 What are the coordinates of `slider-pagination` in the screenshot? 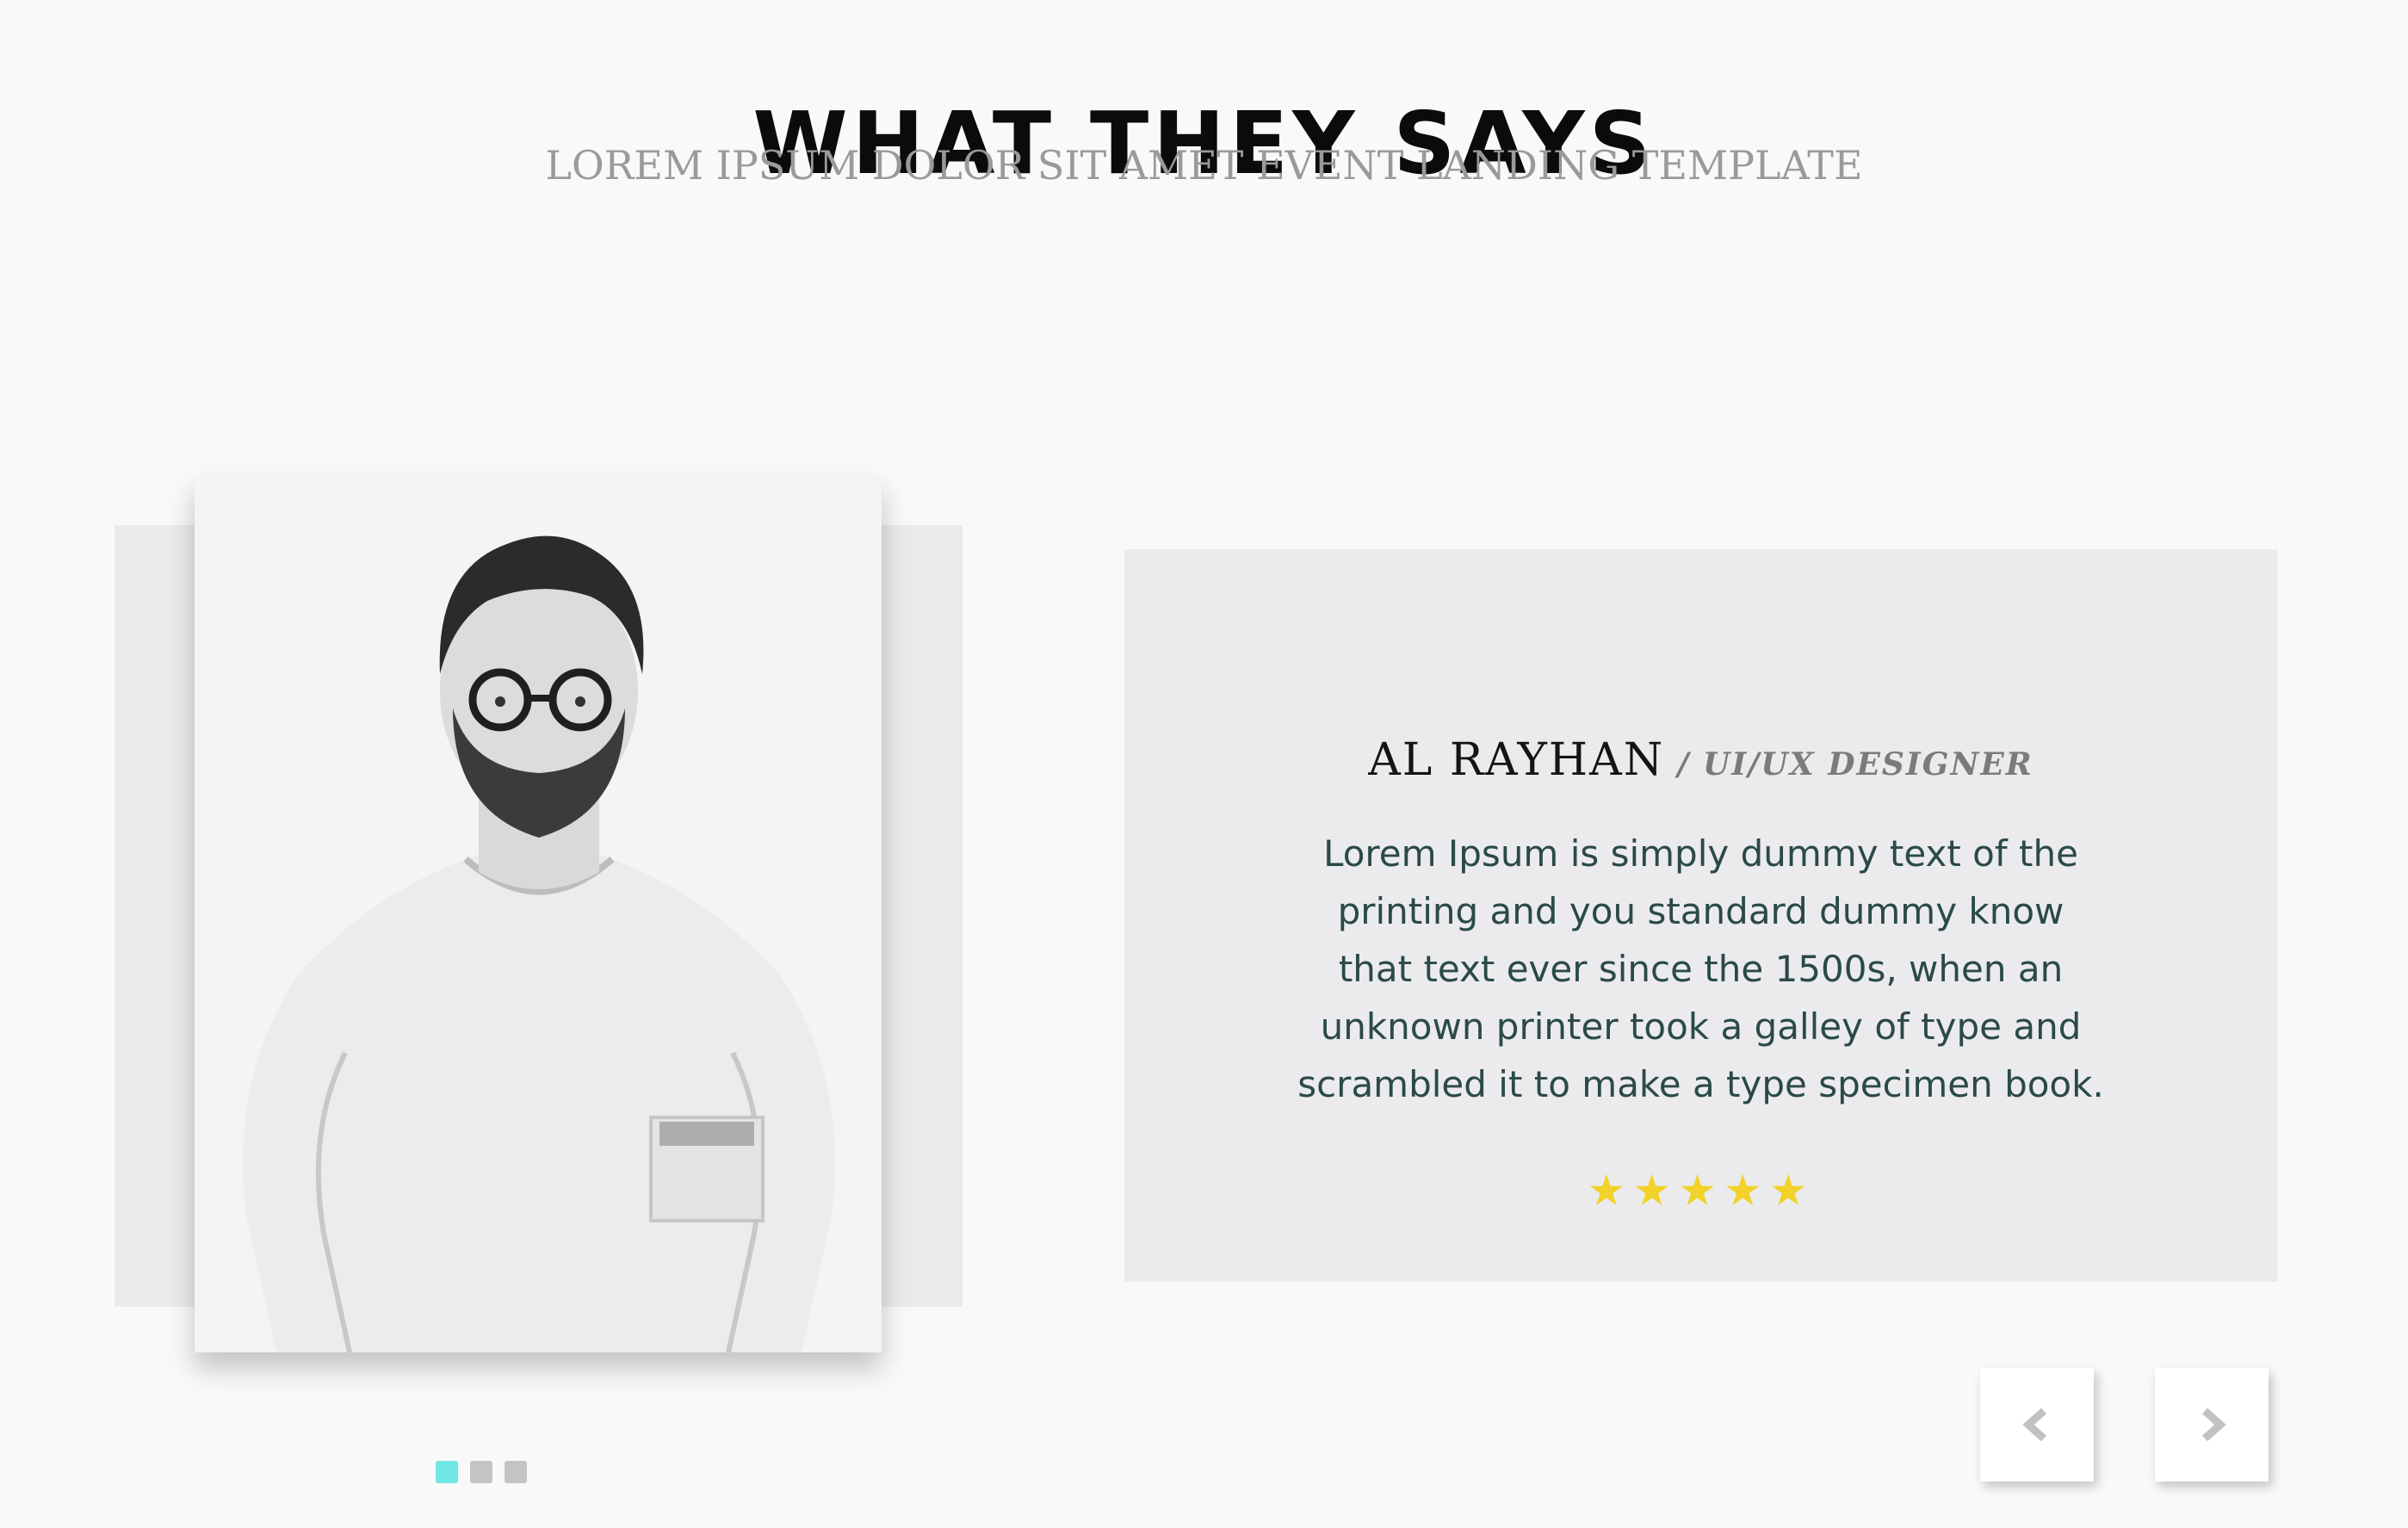 It's located at (481, 1472).